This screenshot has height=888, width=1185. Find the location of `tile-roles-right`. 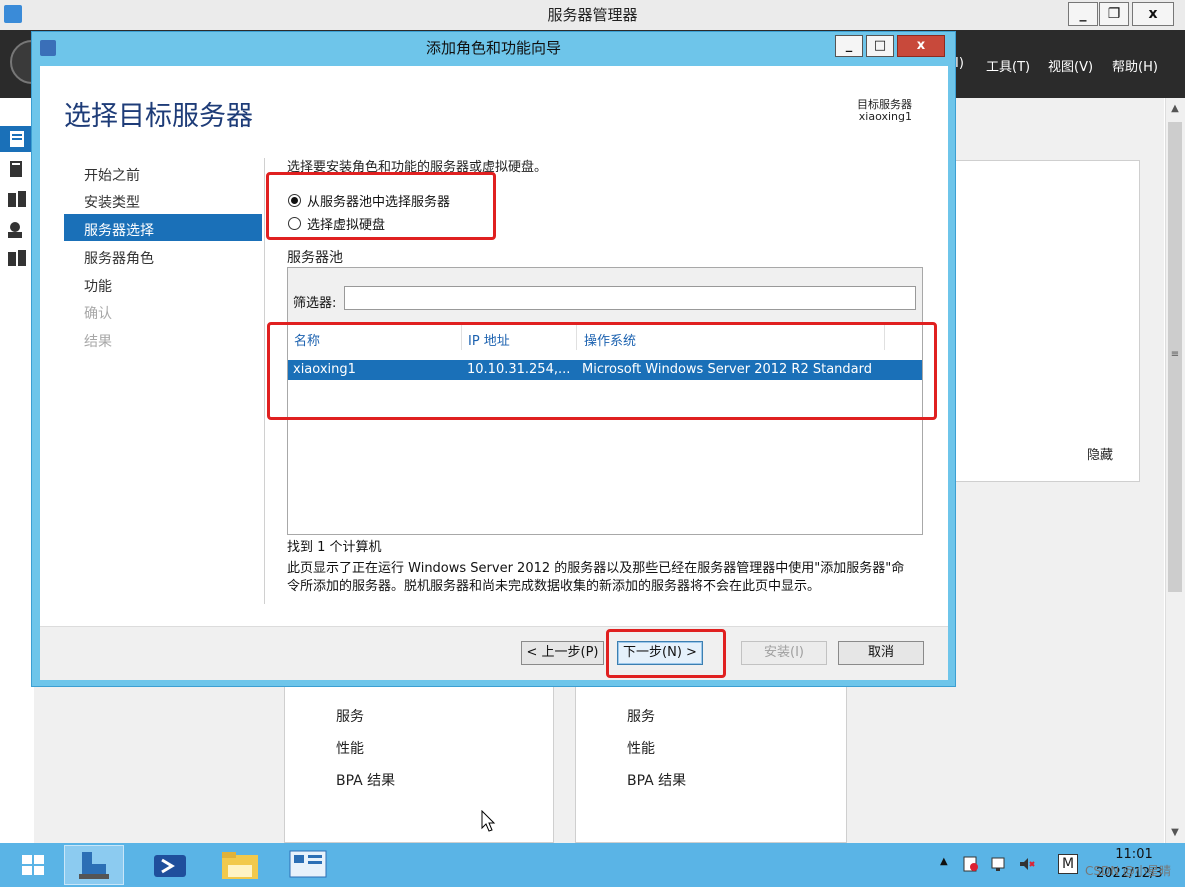

tile-roles-right is located at coordinates (711, 761).